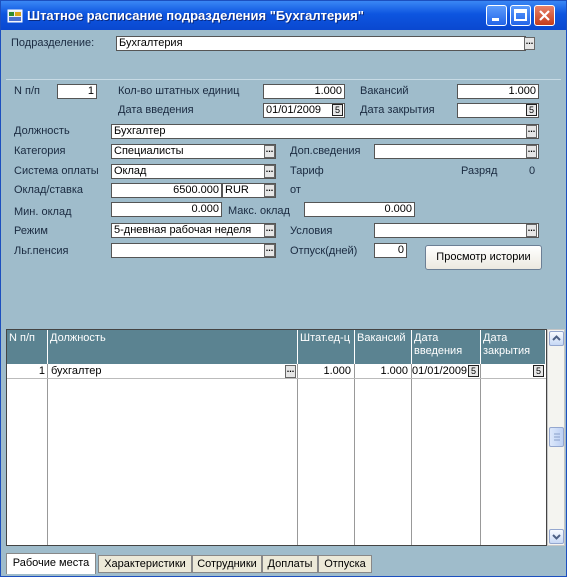 This screenshot has width=567, height=577. What do you see at coordinates (276, 378) in the screenshot?
I see `table-row` at bounding box center [276, 378].